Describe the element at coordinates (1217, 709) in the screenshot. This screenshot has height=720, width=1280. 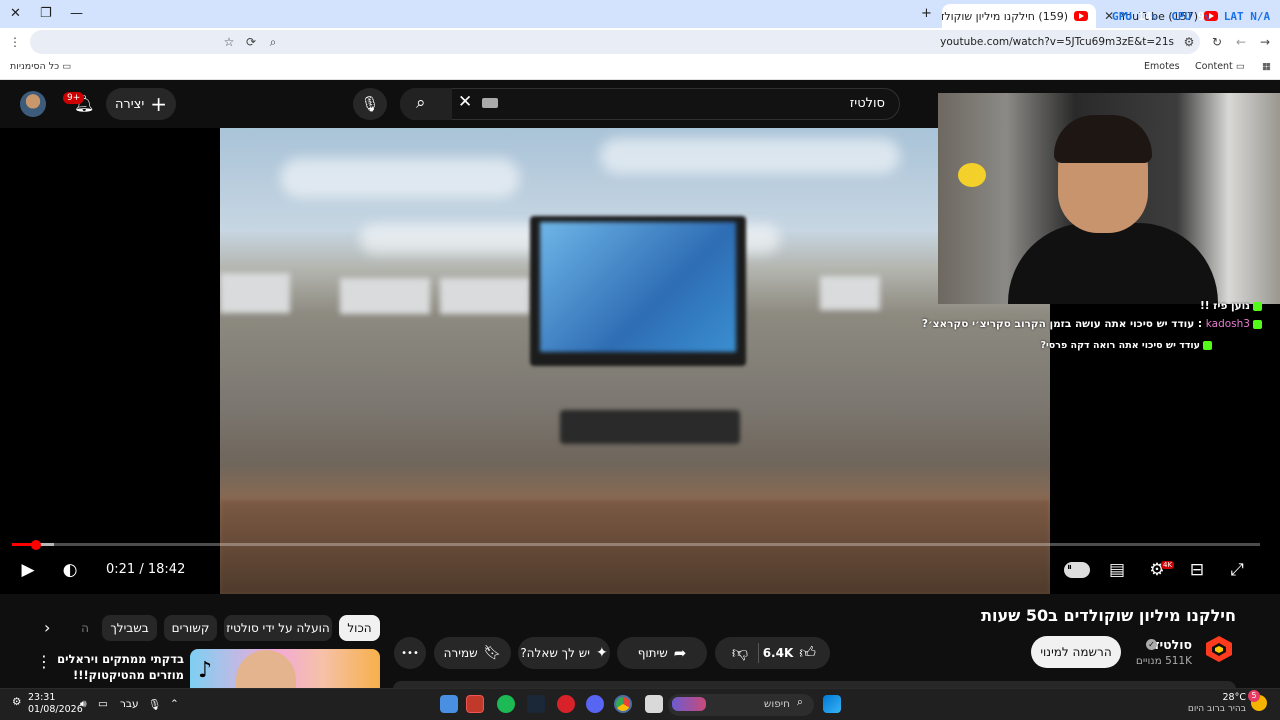
I see `weather-description: בהיר ברוב היום` at that location.